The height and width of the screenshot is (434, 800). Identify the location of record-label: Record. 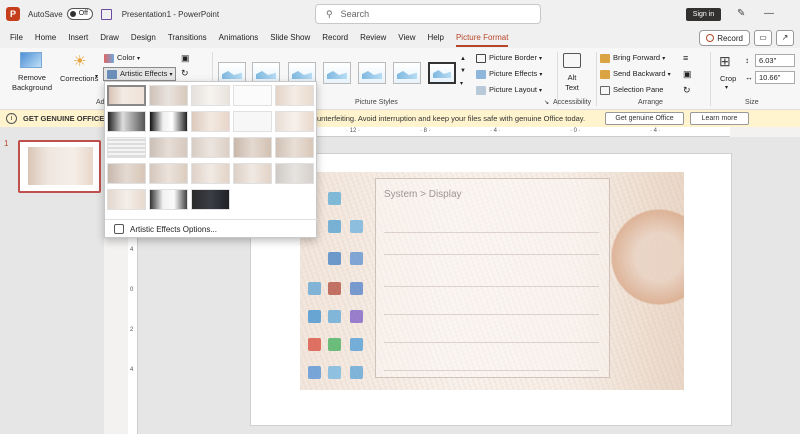
(730, 38).